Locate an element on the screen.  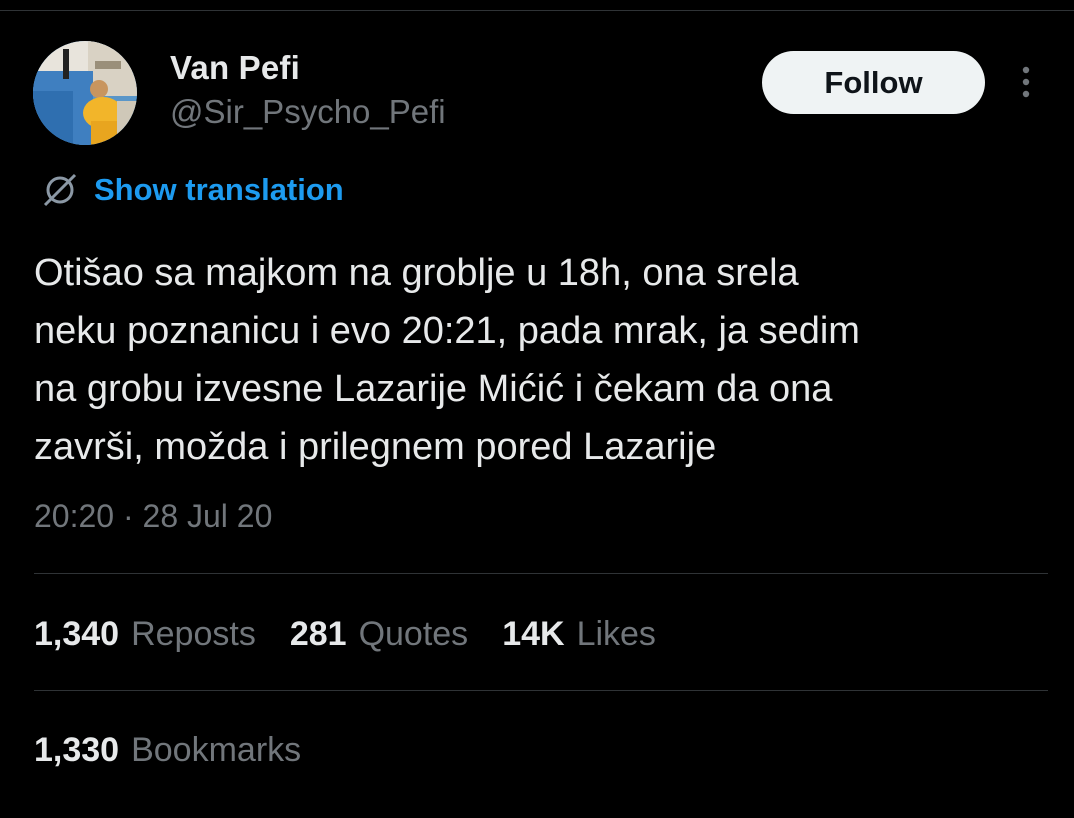
avatar is located at coordinates (85, 93).